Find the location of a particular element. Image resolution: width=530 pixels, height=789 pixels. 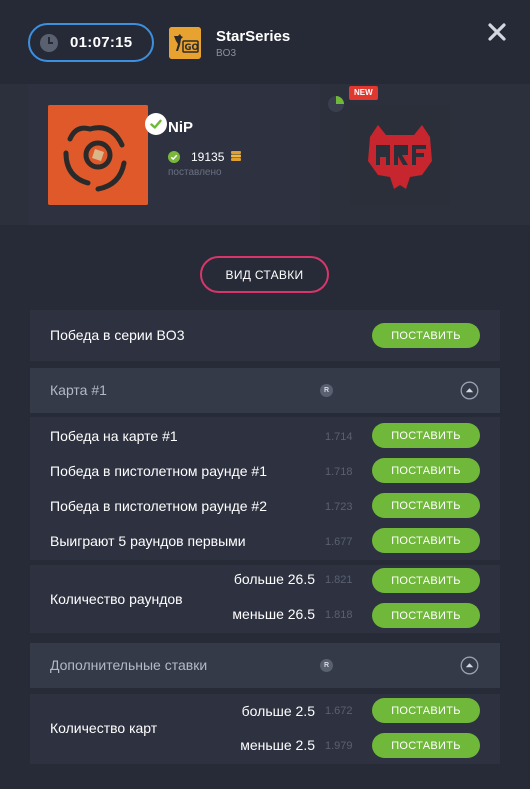

odds-value: 1.714 is located at coordinates (339, 437).